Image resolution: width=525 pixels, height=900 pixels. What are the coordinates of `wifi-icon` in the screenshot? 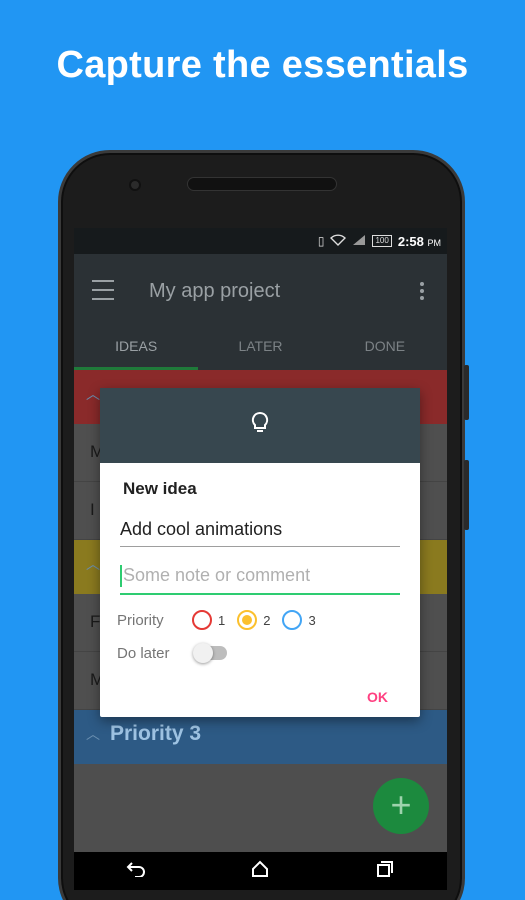 It's located at (338, 241).